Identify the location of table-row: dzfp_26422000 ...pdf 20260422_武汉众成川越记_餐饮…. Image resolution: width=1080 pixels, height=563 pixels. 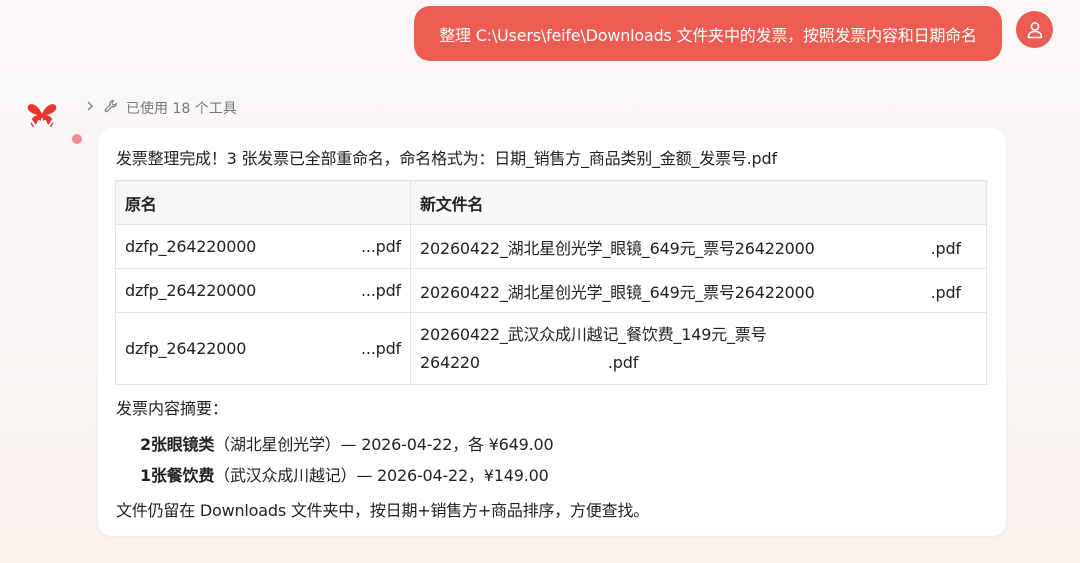
(551, 348).